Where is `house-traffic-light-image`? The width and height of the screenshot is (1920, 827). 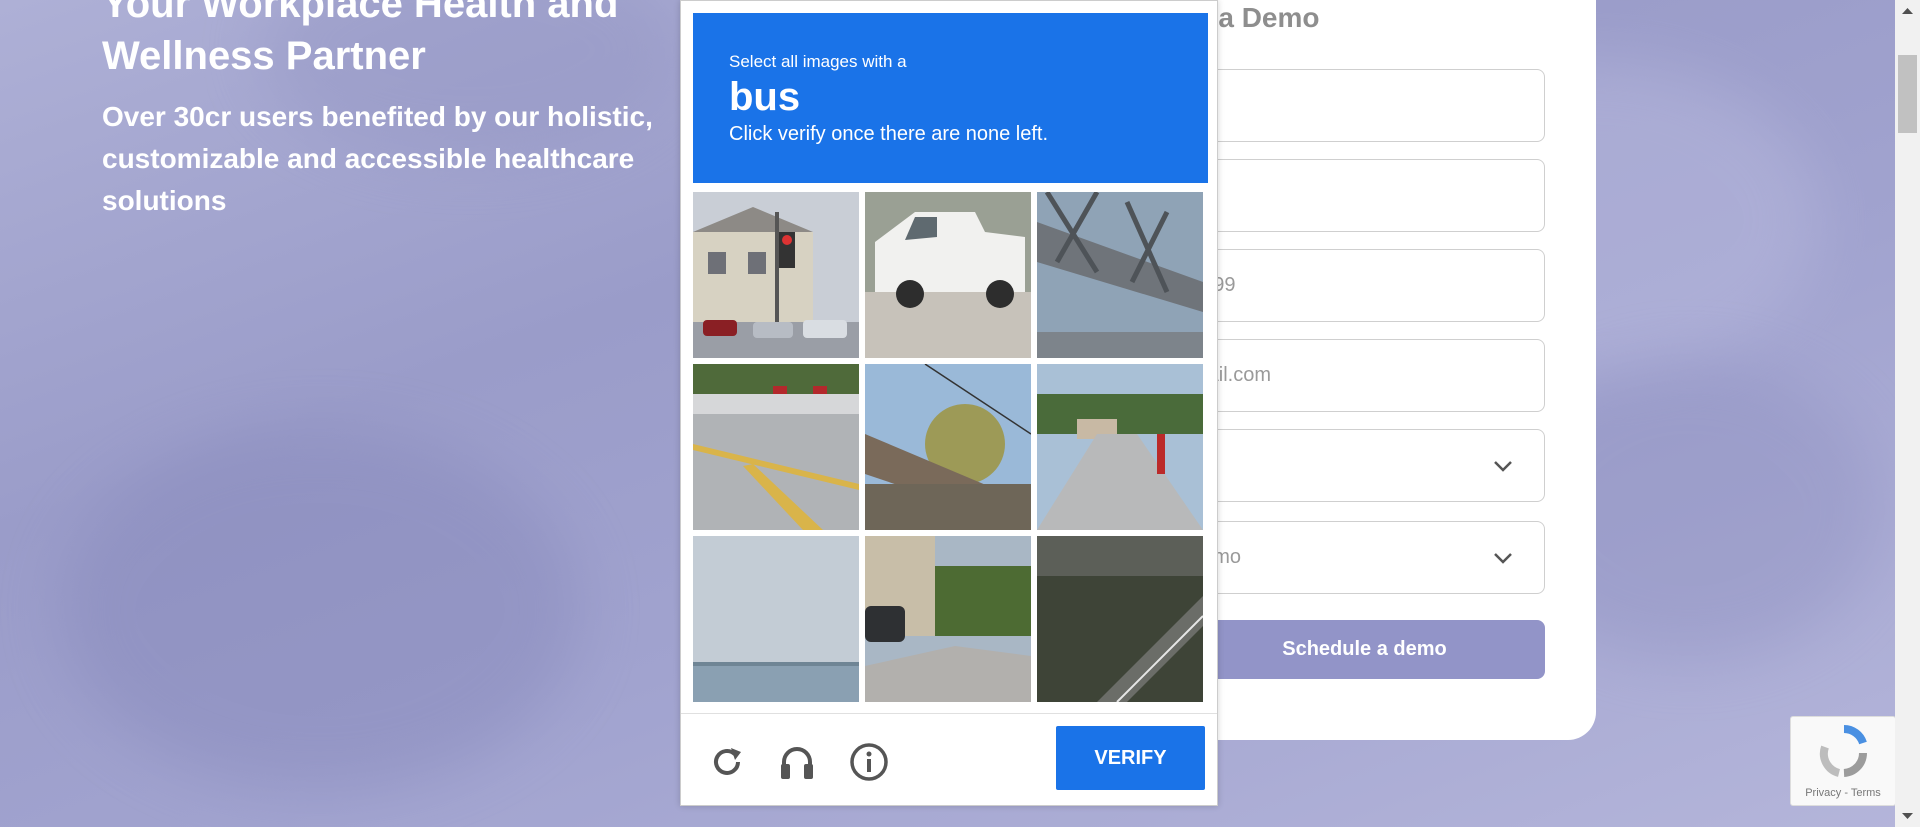
house-traffic-light-image is located at coordinates (776, 275).